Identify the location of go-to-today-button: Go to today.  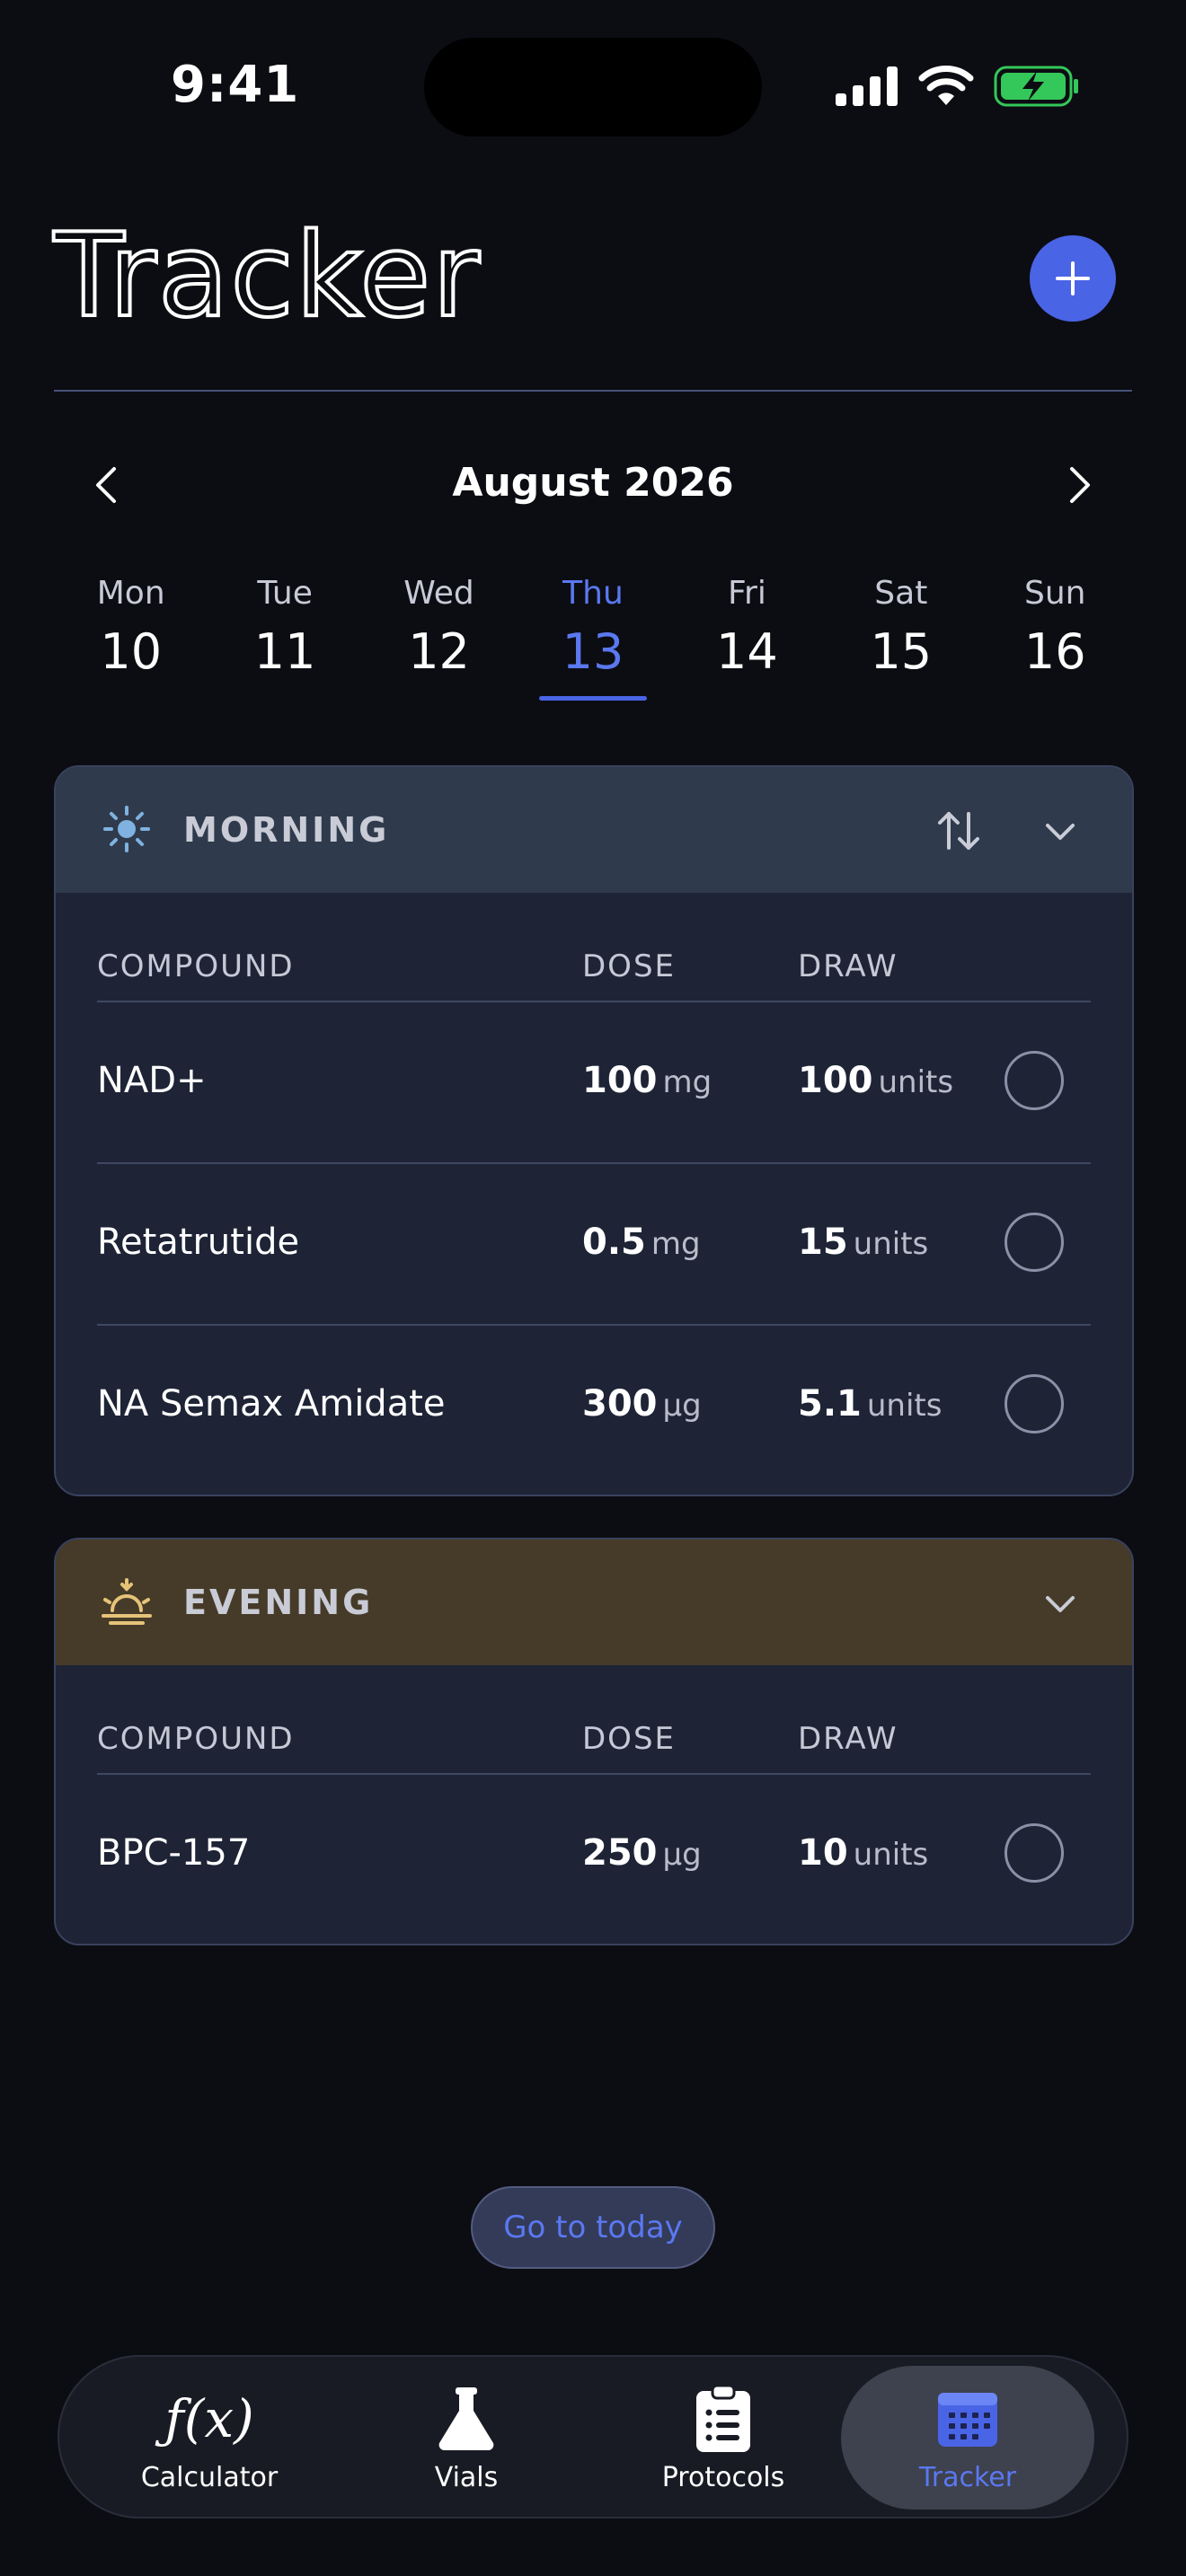
(593, 2227).